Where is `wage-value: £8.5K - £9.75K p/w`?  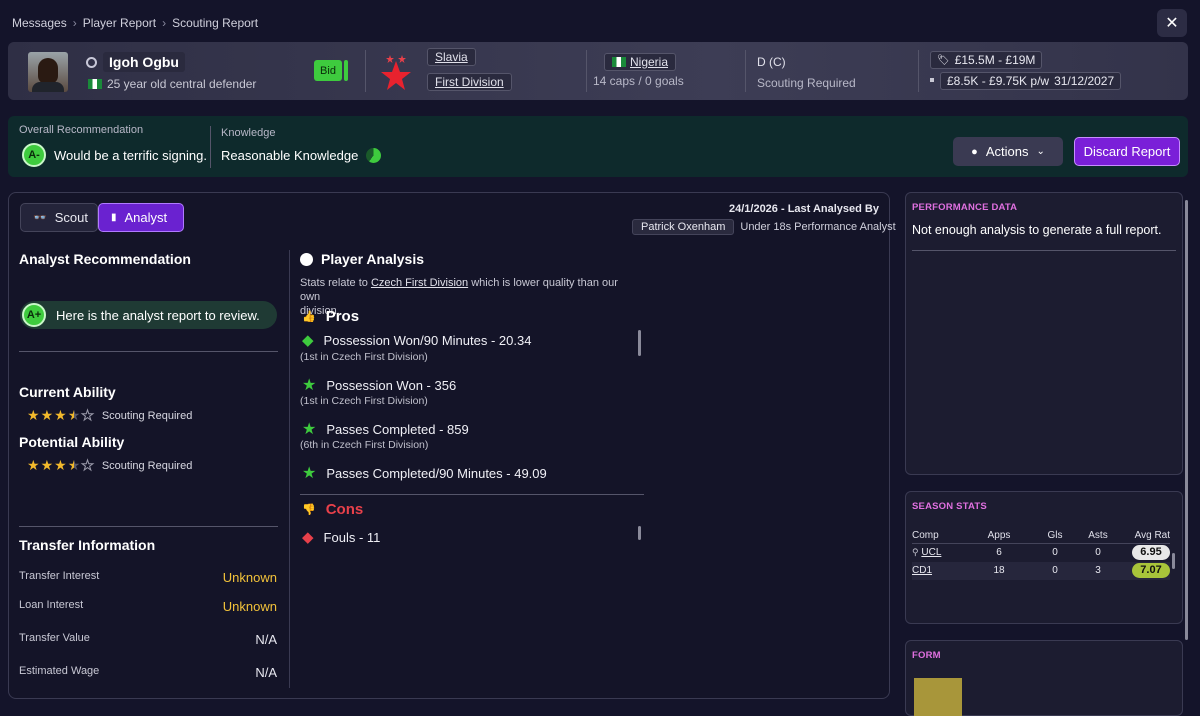
wage-value: £8.5K - £9.75K p/w is located at coordinates (998, 81).